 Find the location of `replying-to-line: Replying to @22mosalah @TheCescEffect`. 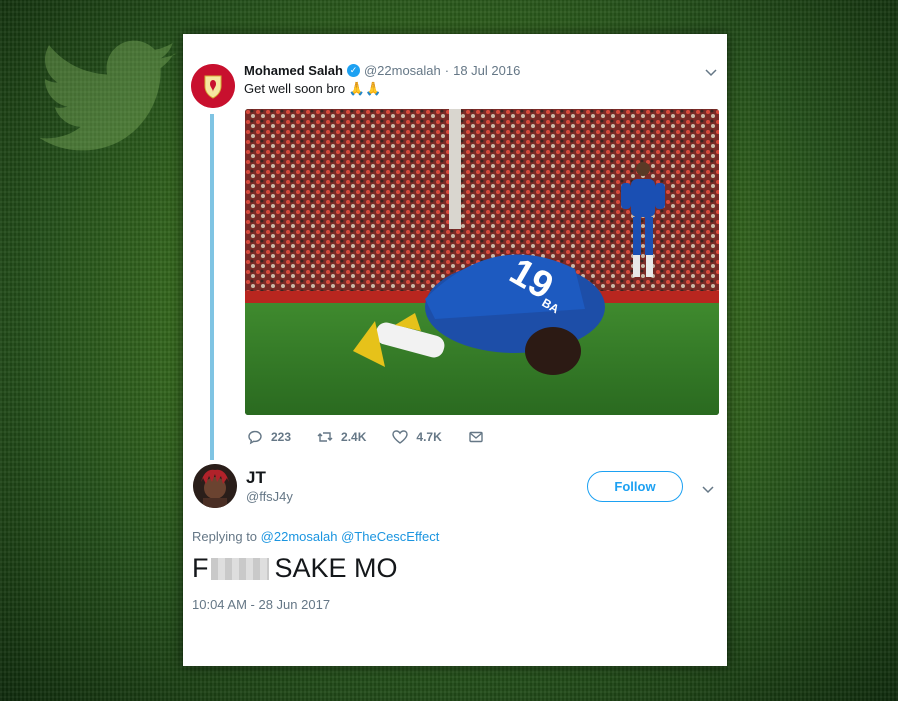

replying-to-line: Replying to @22mosalah @TheCescEffect is located at coordinates (315, 536).